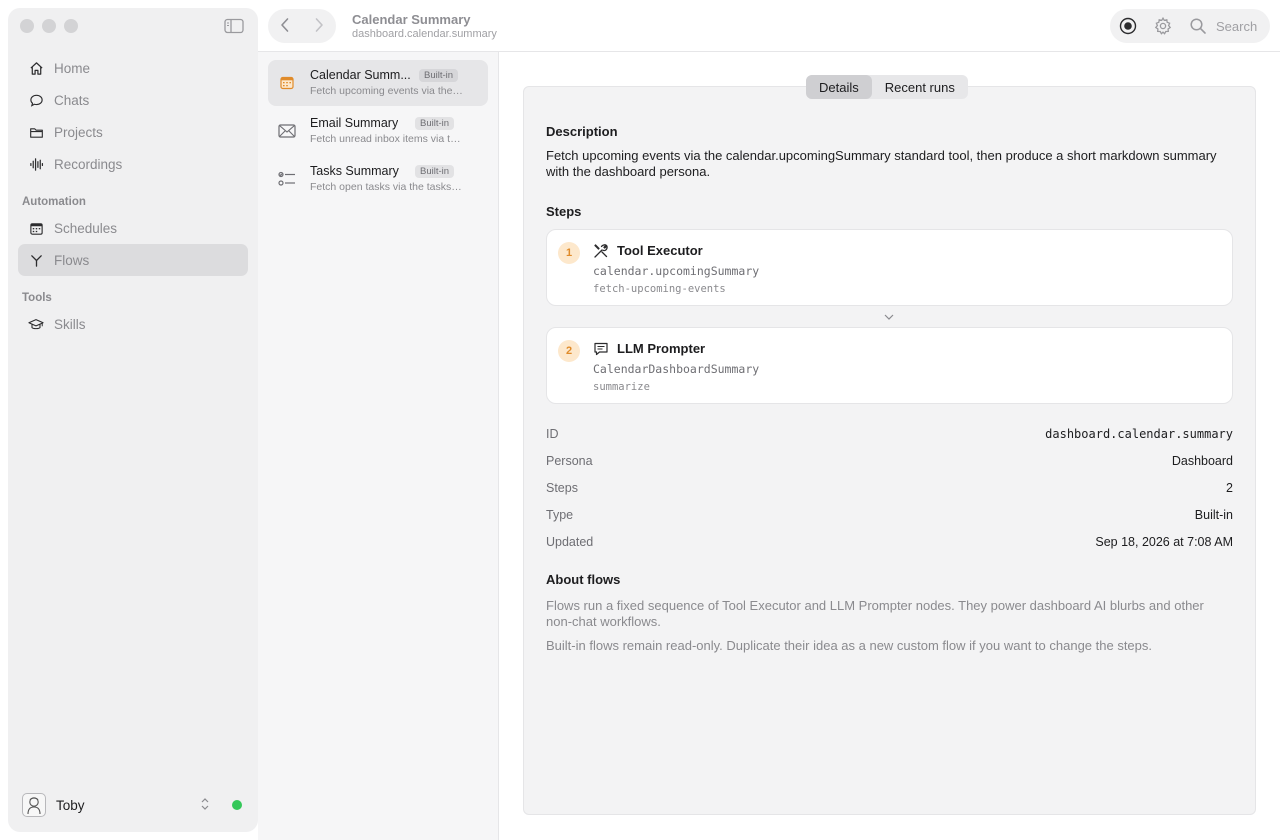 This screenshot has width=1280, height=840. Describe the element at coordinates (36, 132) in the screenshot. I see `folder-icon` at that location.